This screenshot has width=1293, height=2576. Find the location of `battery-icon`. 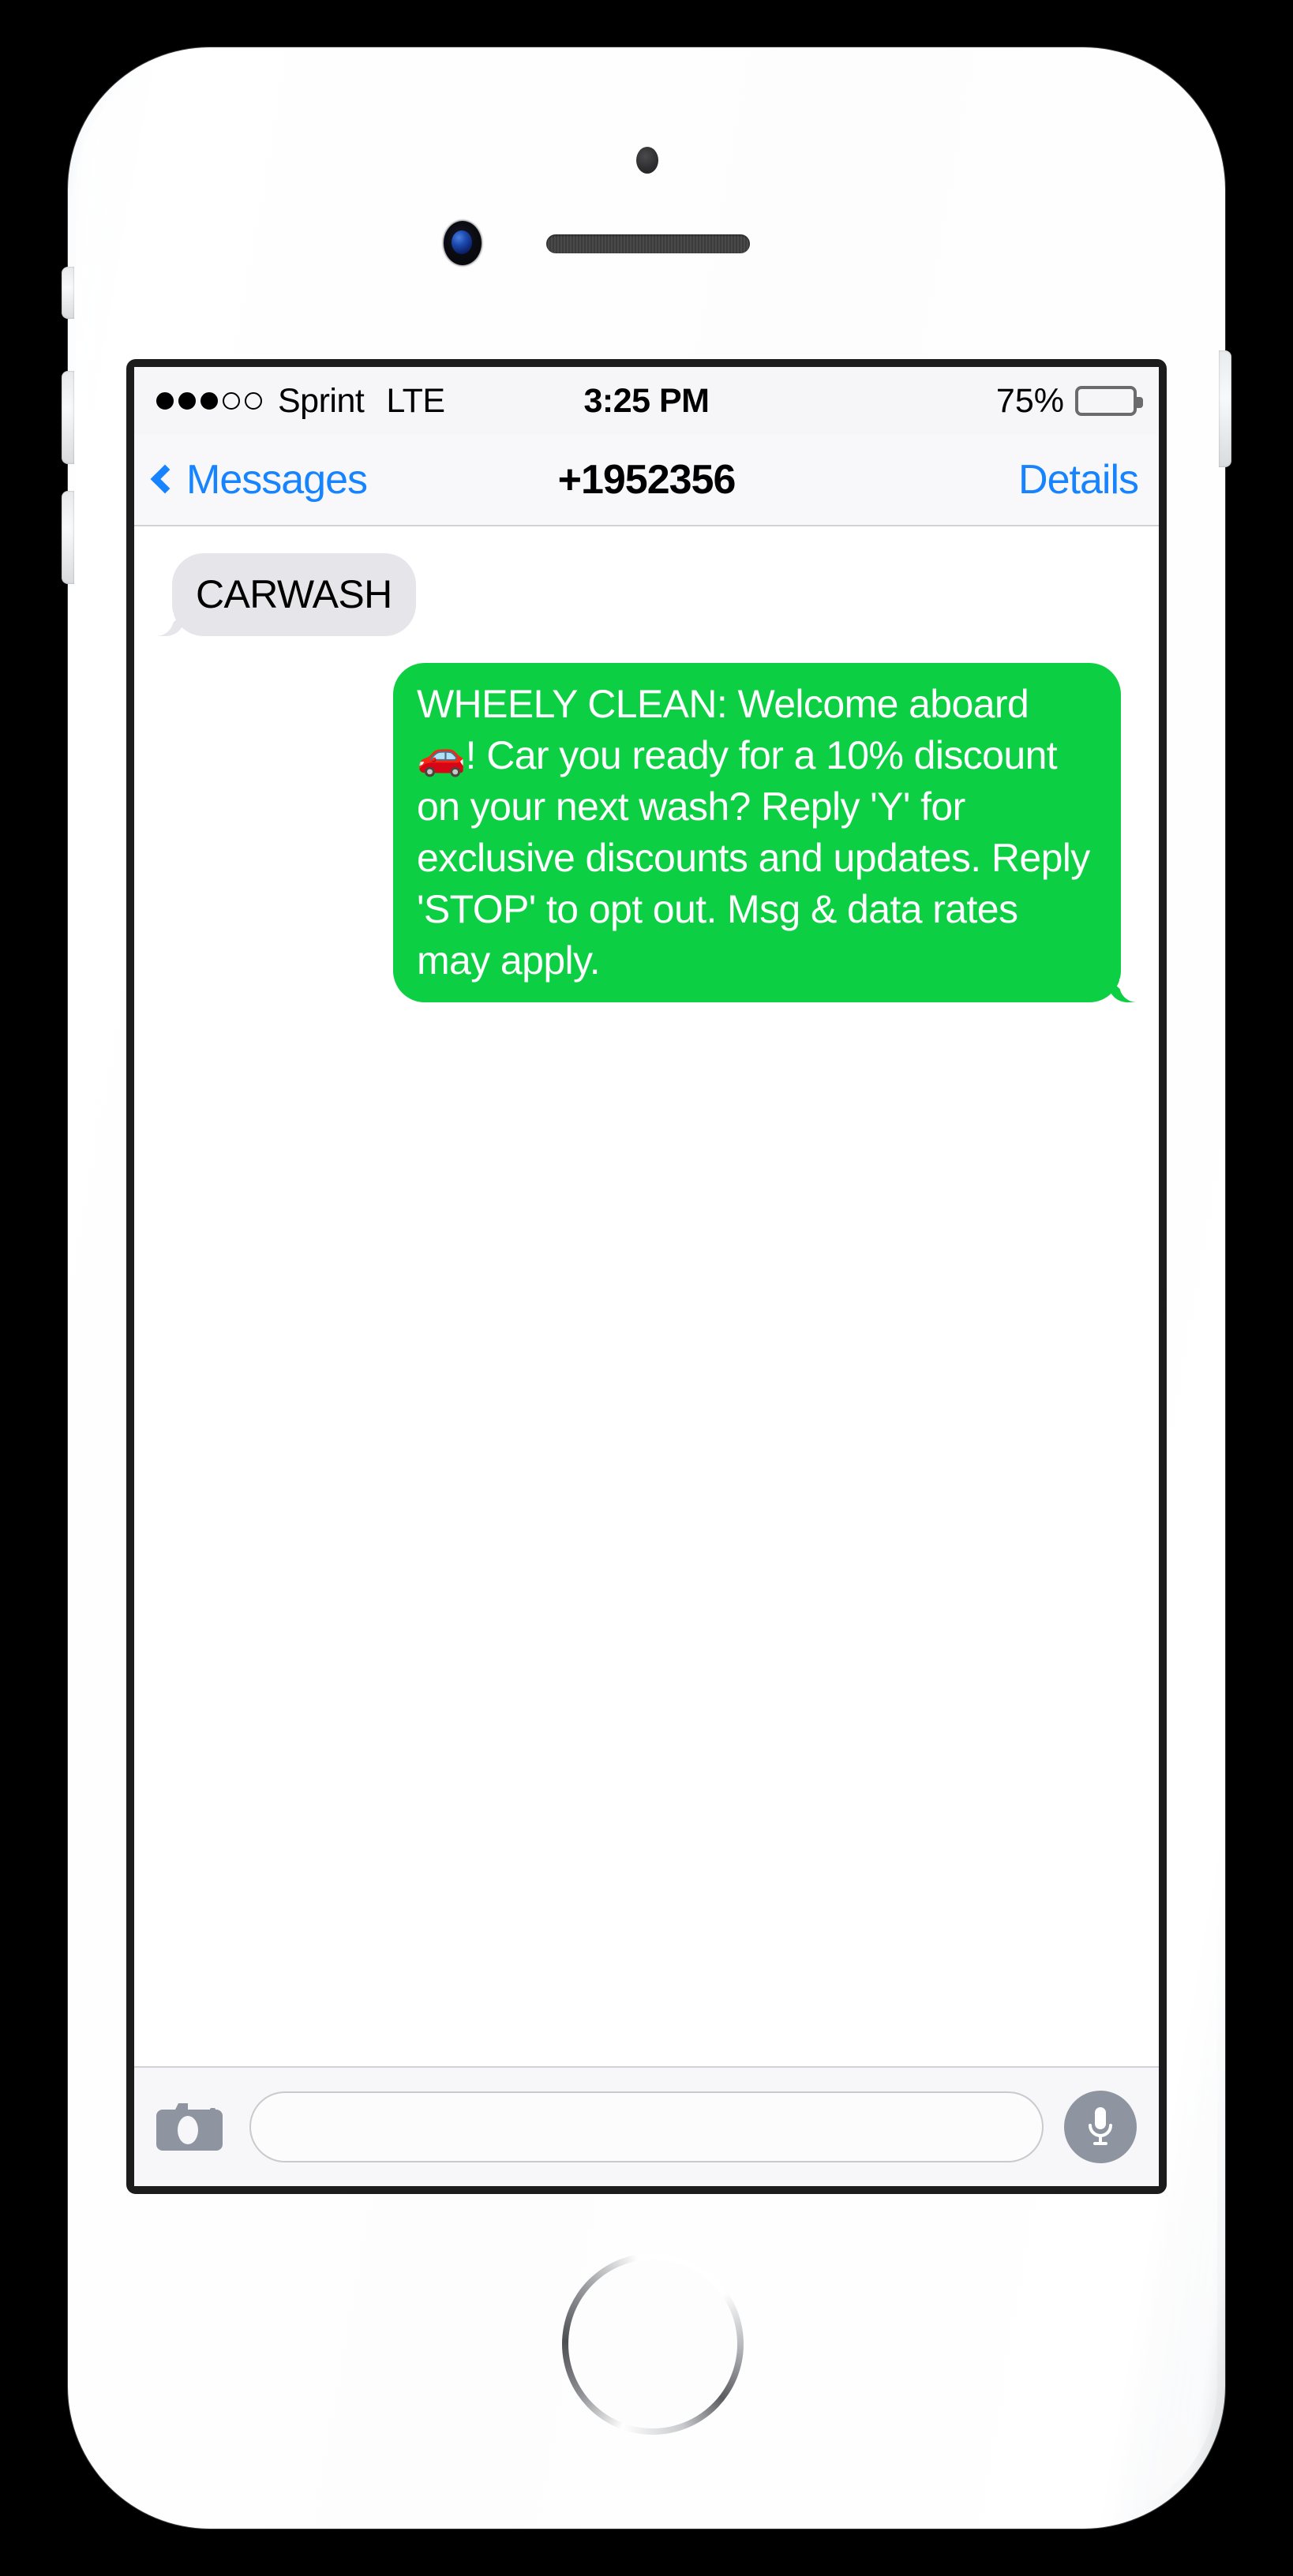

battery-icon is located at coordinates (1109, 401).